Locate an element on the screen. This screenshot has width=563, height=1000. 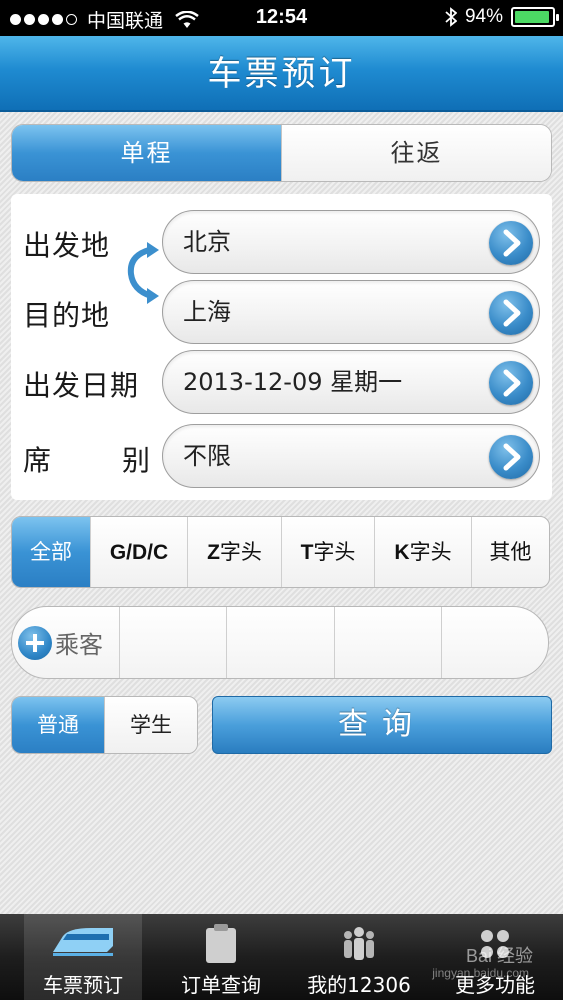
to-station-value: 上海 is located at coordinates (207, 312).